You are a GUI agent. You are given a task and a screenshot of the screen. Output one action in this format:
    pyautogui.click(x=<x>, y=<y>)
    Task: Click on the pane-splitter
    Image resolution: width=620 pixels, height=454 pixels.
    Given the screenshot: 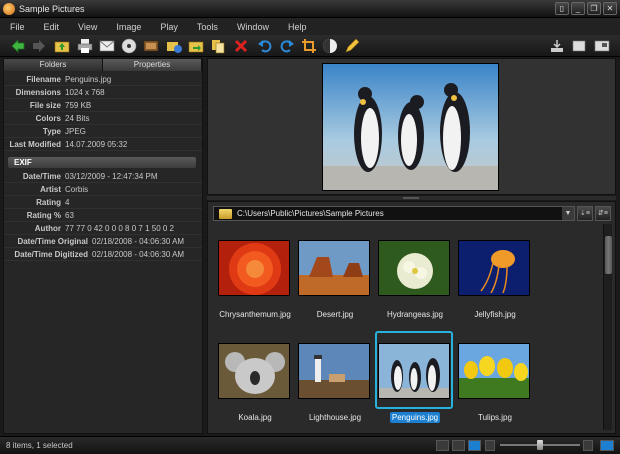 What is the action you would take?
    pyautogui.click(x=411, y=198)
    